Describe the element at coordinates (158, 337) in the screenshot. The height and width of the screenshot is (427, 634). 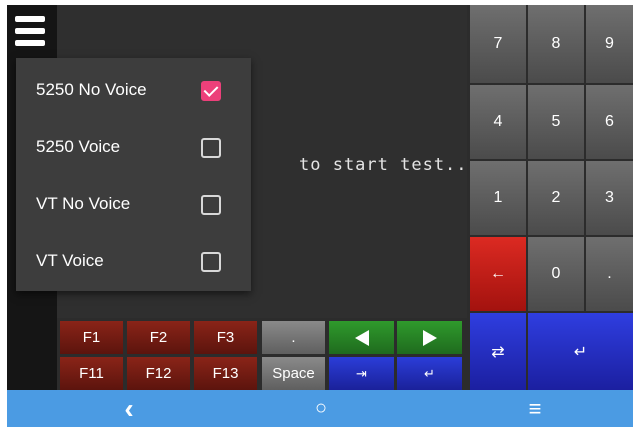
I see `f2-key: F2` at that location.